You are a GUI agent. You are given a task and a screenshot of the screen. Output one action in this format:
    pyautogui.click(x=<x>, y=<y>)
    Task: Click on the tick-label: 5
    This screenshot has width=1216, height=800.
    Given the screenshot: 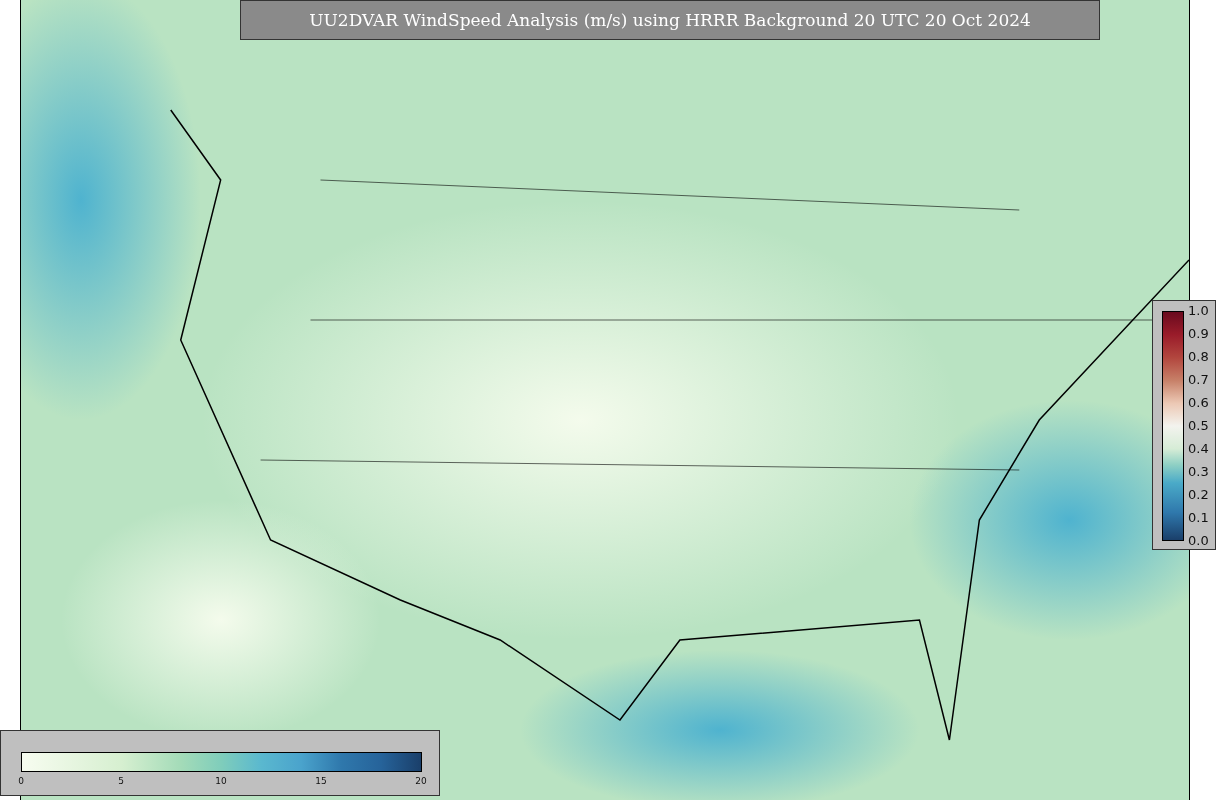 What is the action you would take?
    pyautogui.click(x=121, y=781)
    